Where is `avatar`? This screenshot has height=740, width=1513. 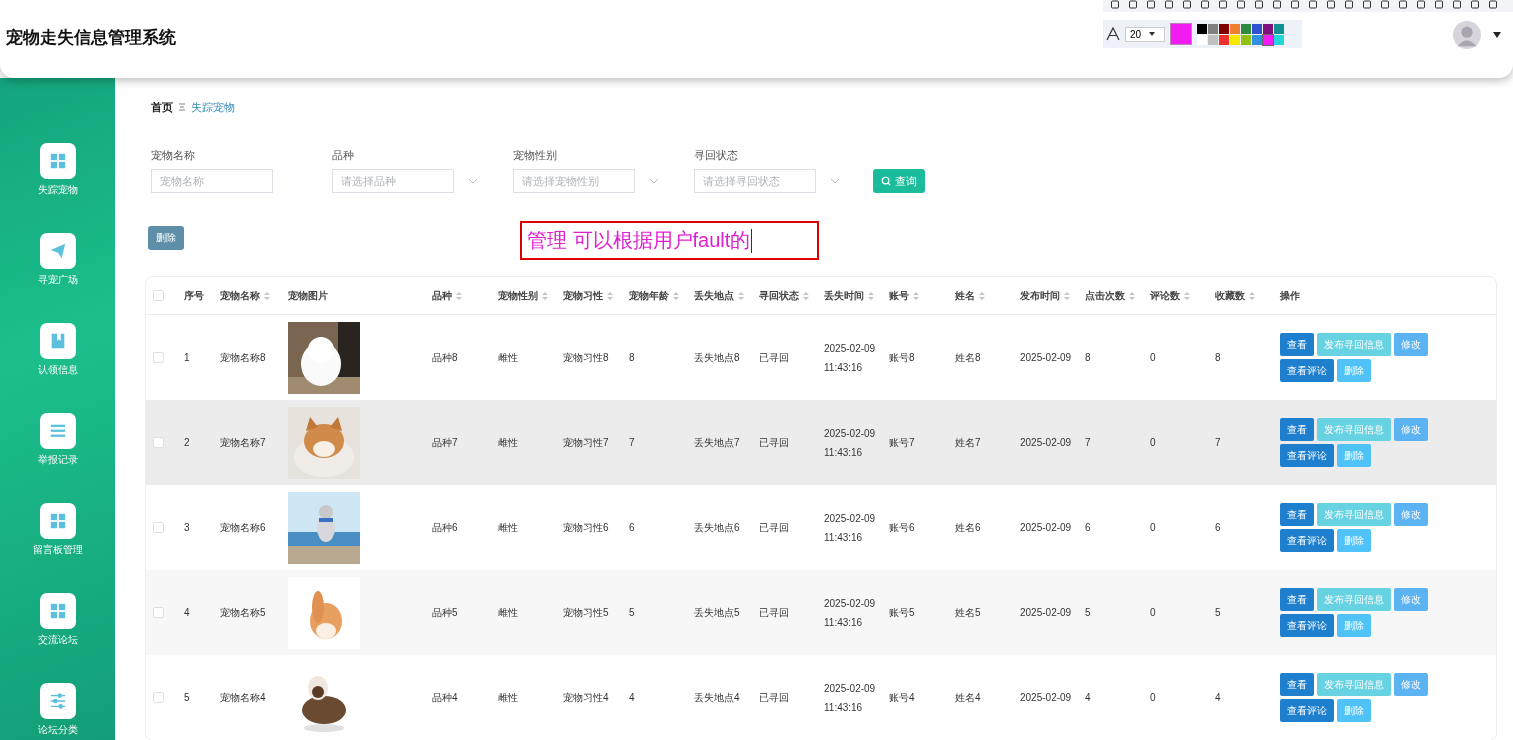 avatar is located at coordinates (1467, 35).